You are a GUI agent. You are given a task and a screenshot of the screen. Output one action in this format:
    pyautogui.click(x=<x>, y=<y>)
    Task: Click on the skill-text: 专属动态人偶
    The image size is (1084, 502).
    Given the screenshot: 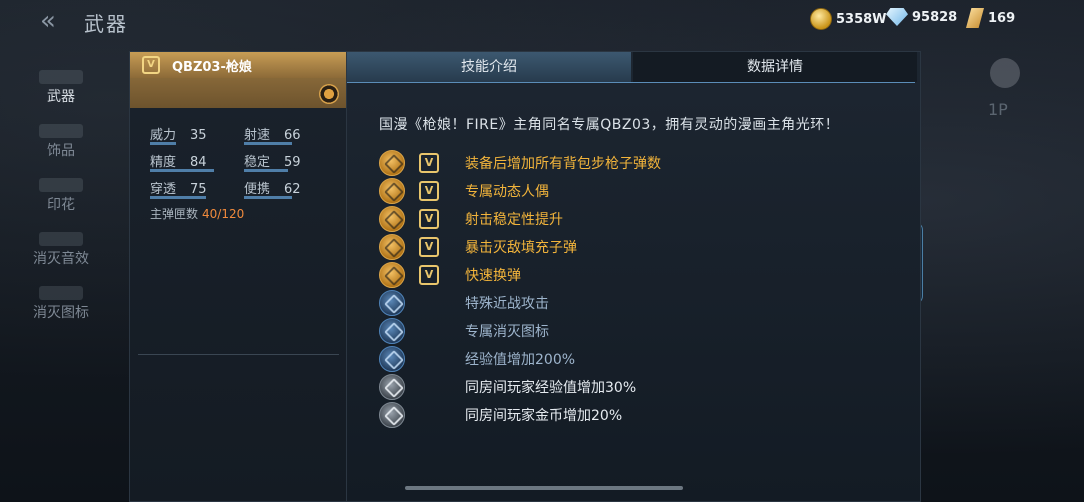 What is the action you would take?
    pyautogui.click(x=507, y=192)
    